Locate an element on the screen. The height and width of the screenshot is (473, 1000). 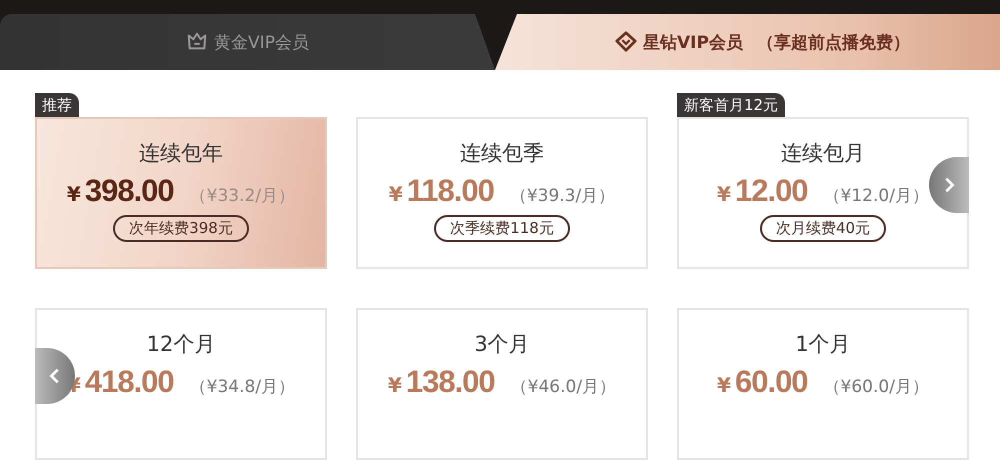
plan-price: 138.00 is located at coordinates (450, 382).